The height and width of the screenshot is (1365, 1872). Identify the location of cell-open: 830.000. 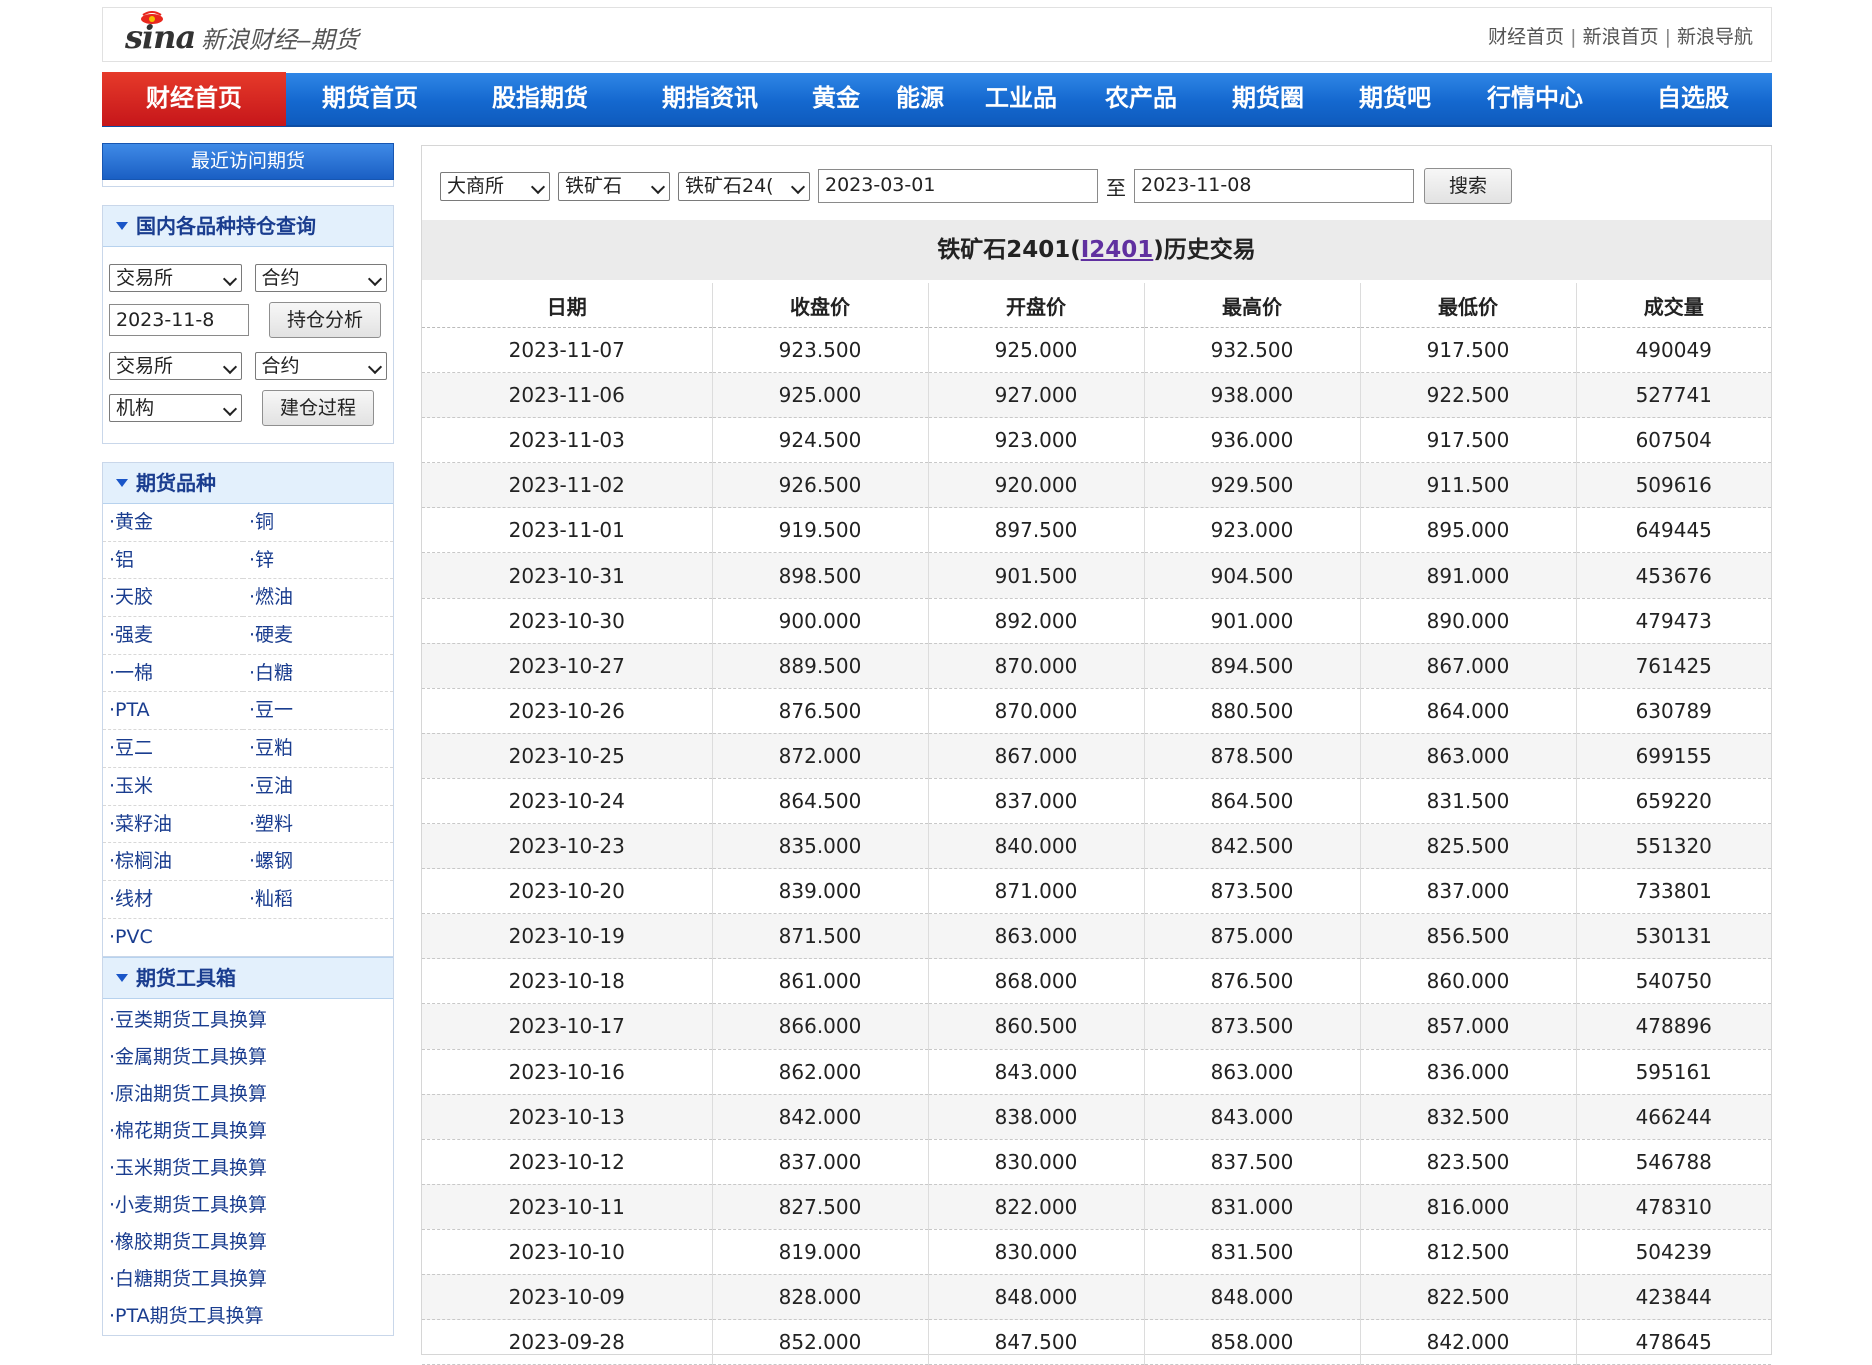
(1036, 1252).